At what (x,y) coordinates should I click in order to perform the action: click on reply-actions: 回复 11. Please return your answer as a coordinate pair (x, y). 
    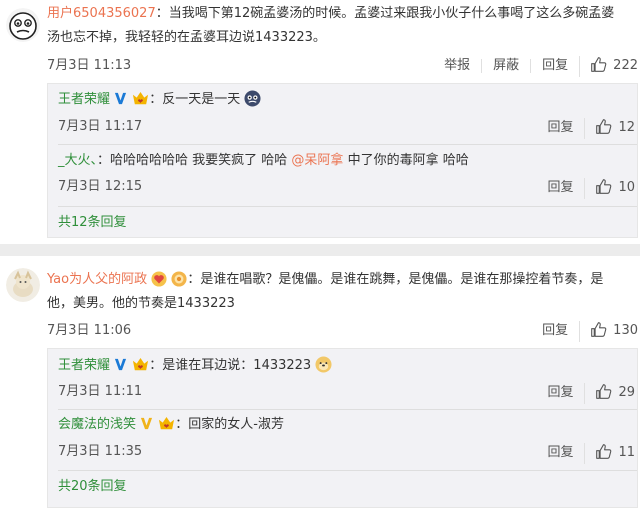
    Looking at the image, I should click on (586, 453).